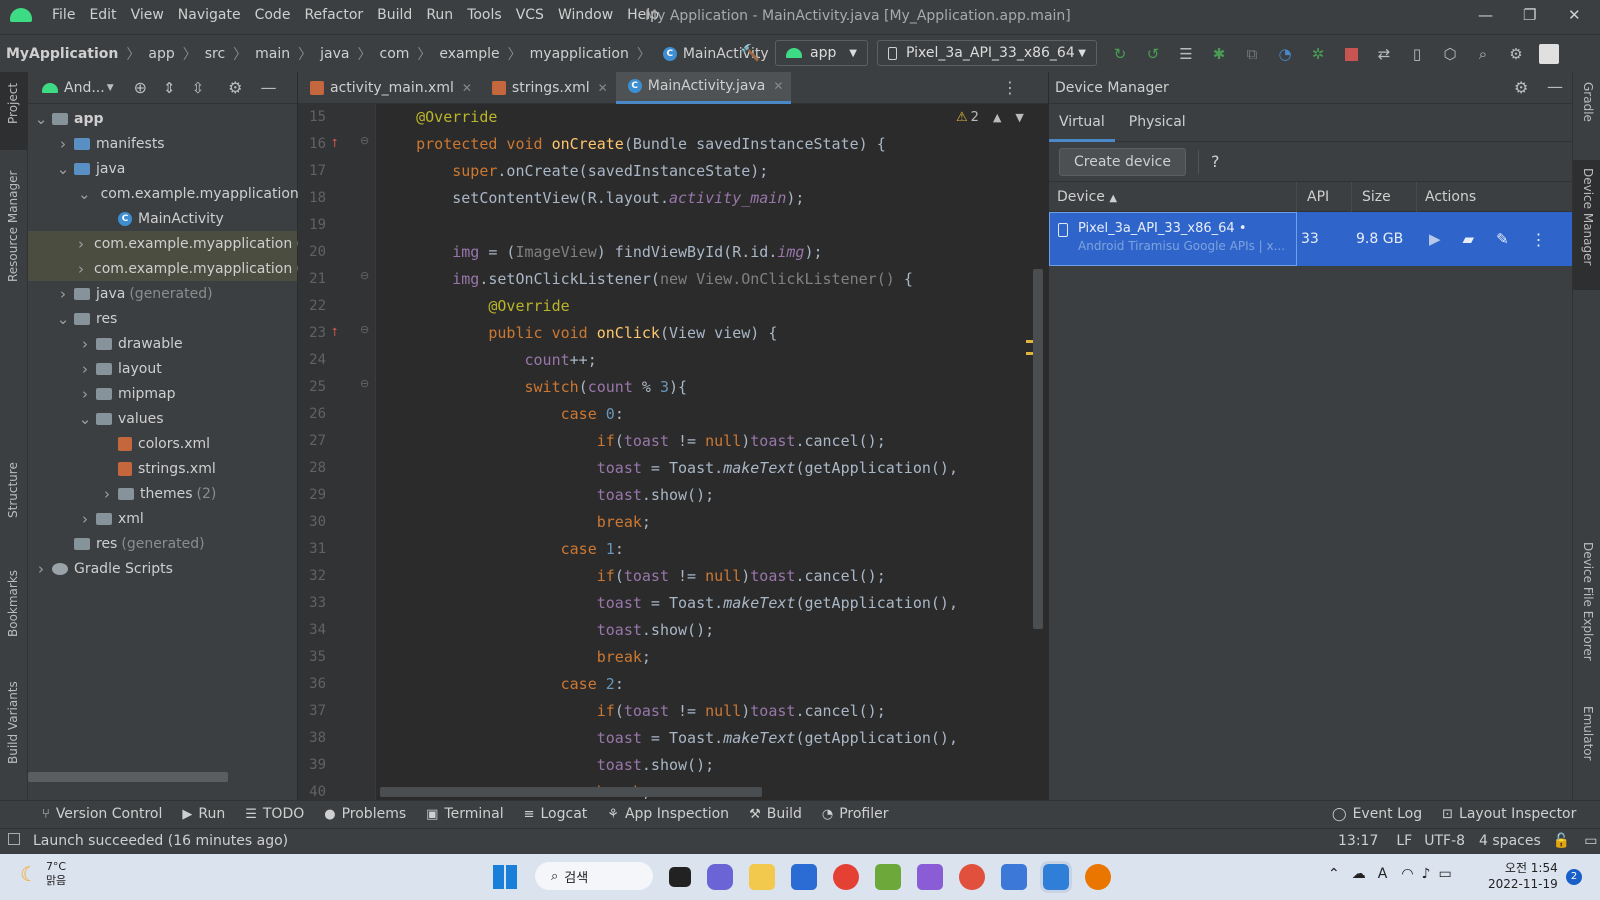 This screenshot has width=1600, height=900. I want to click on menu-code: Code, so click(273, 15).